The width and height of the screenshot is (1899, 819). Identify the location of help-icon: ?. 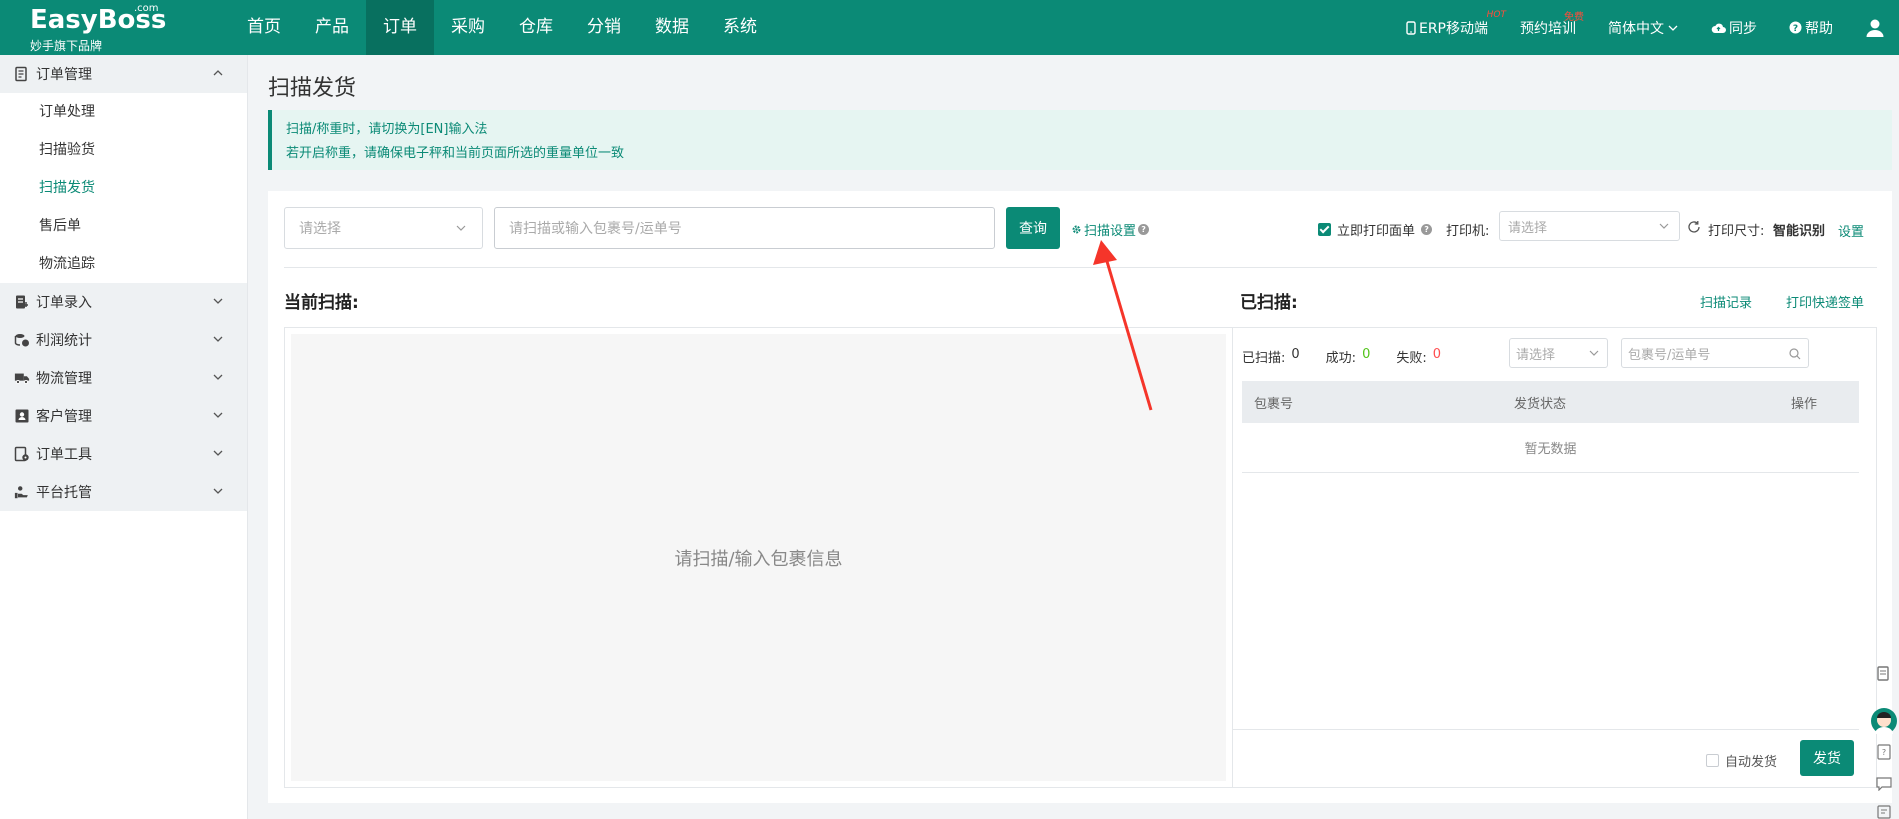
(1427, 229).